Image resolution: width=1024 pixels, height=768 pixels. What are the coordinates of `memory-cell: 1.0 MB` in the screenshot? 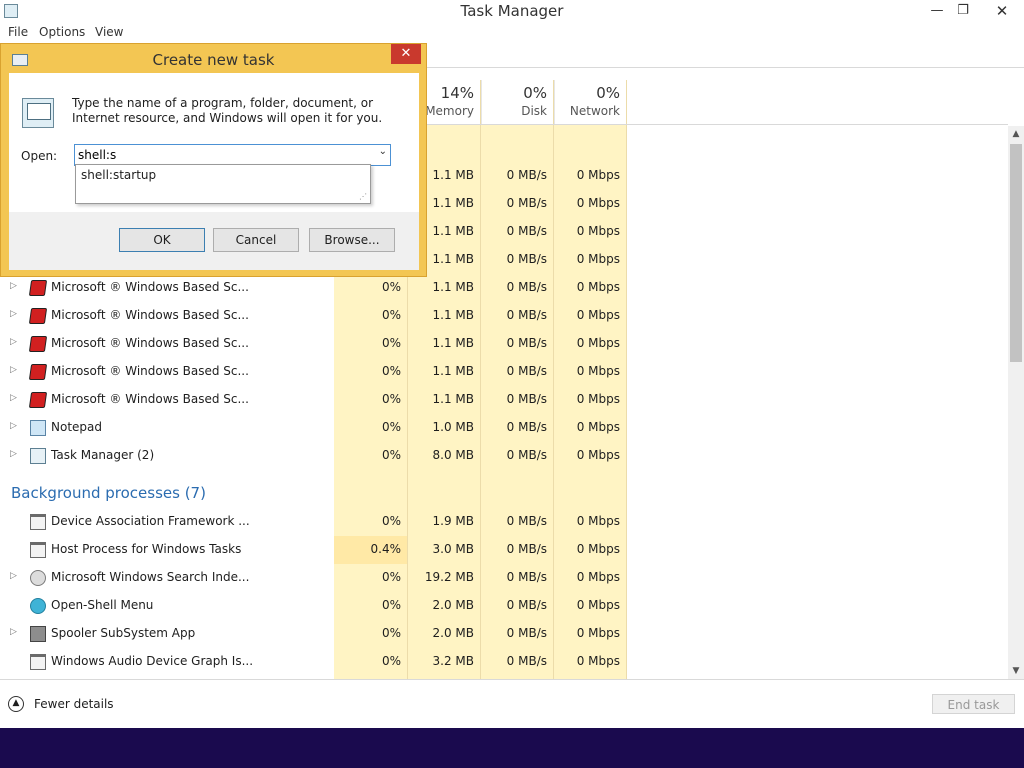 It's located at (453, 427).